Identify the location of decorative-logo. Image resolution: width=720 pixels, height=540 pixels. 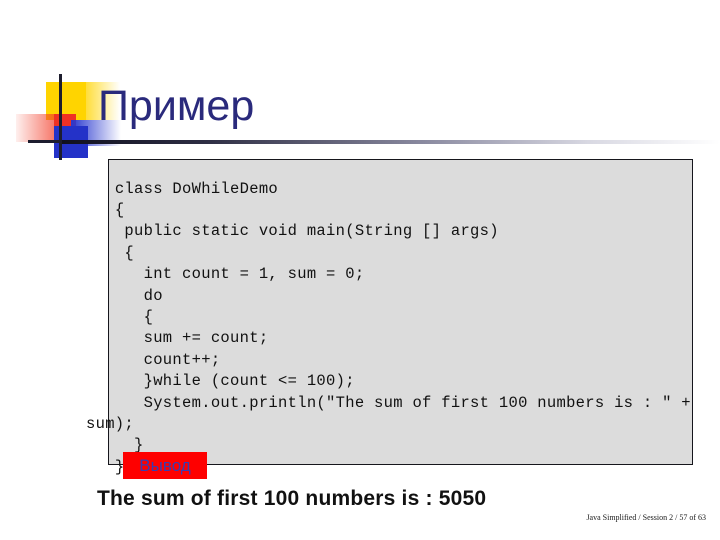
(68, 117).